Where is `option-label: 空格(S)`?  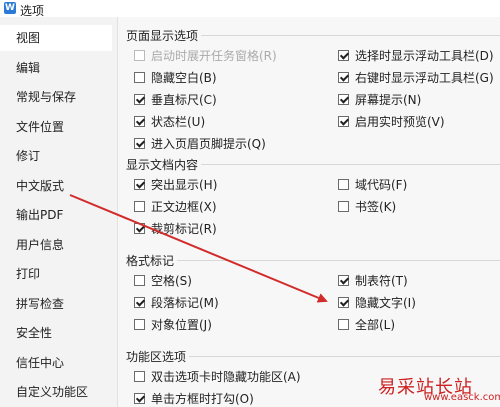
option-label: 空格(S) is located at coordinates (171, 281).